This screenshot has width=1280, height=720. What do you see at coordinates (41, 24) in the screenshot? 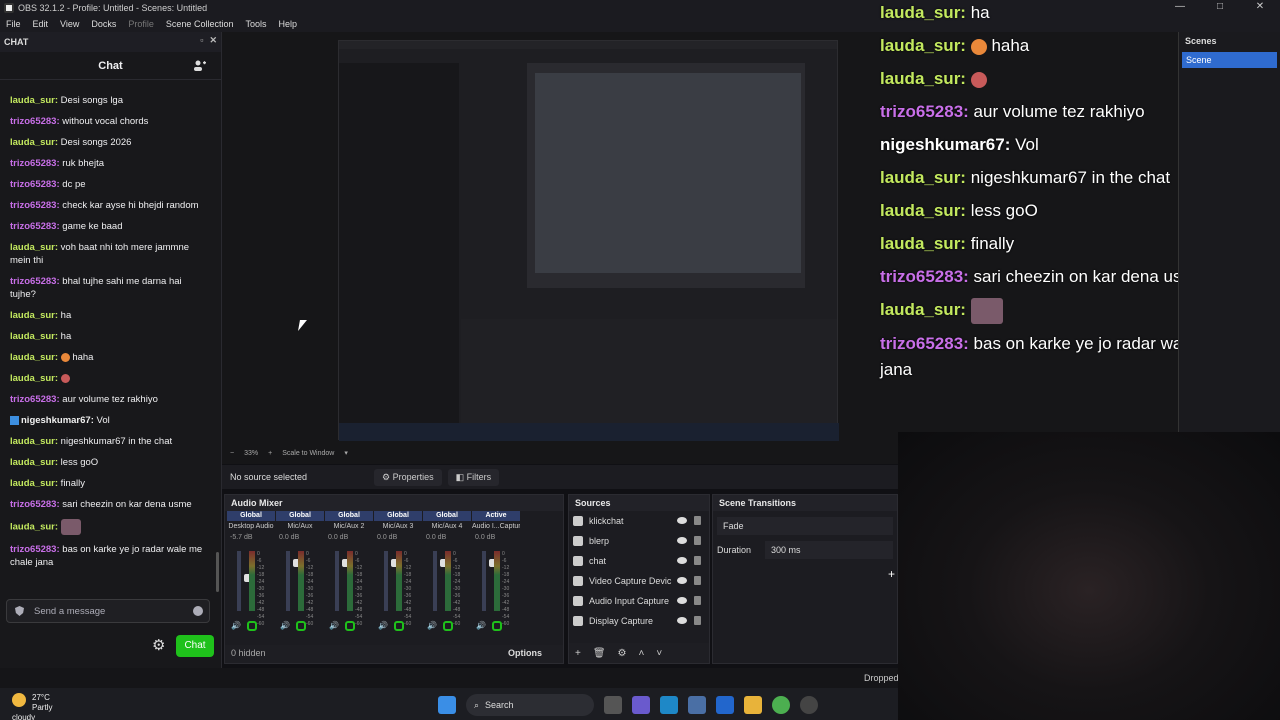
I see `menu-edit: Edit` at bounding box center [41, 24].